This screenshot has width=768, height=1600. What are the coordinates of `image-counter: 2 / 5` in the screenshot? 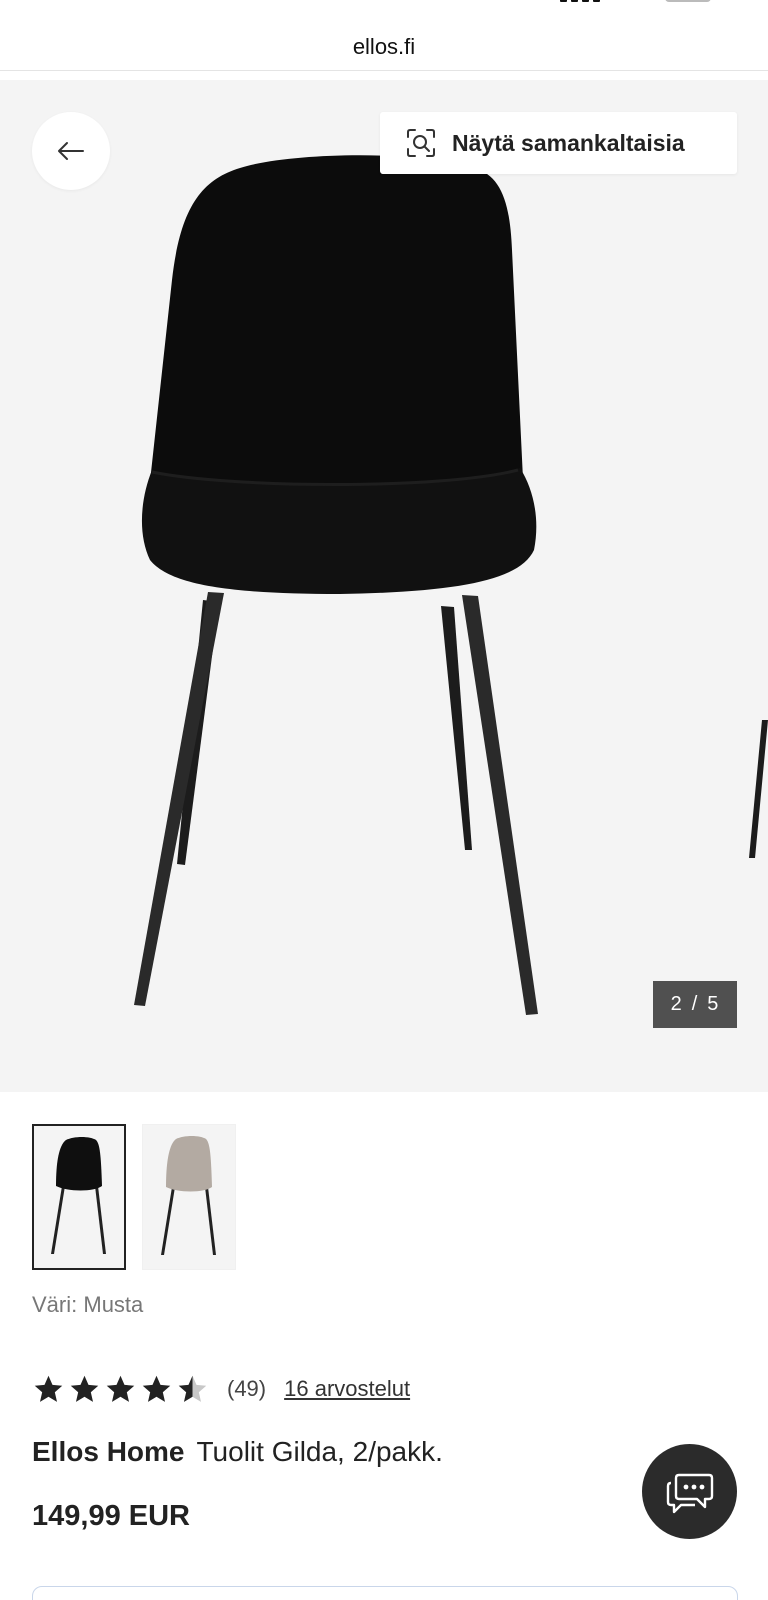 It's located at (695, 1004).